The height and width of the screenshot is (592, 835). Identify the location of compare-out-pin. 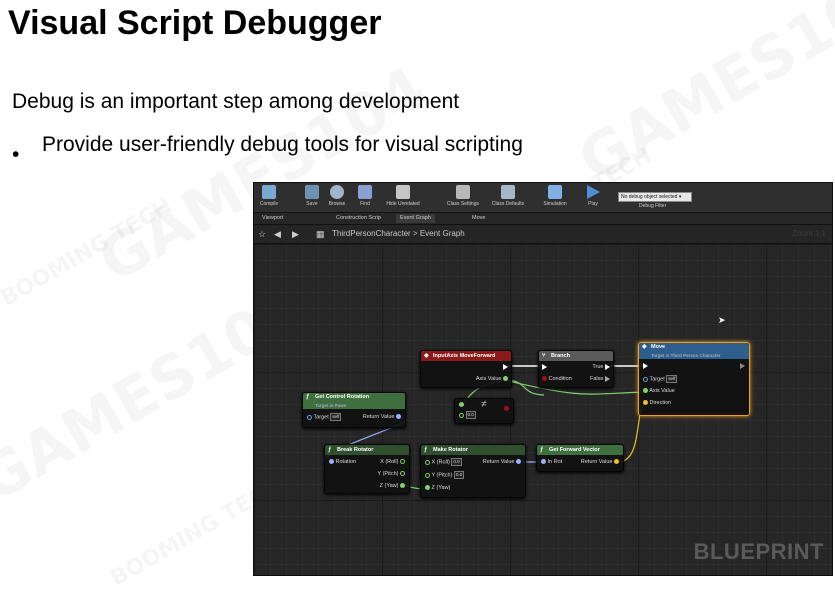
(506, 409).